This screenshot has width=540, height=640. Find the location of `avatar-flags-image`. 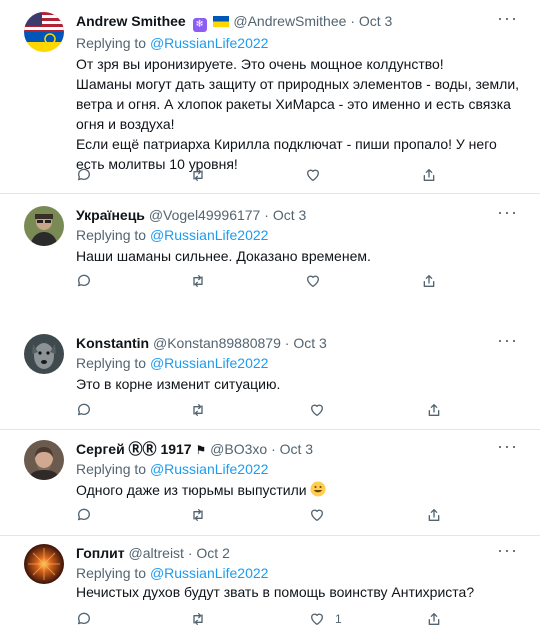

avatar-flags-image is located at coordinates (44, 32).